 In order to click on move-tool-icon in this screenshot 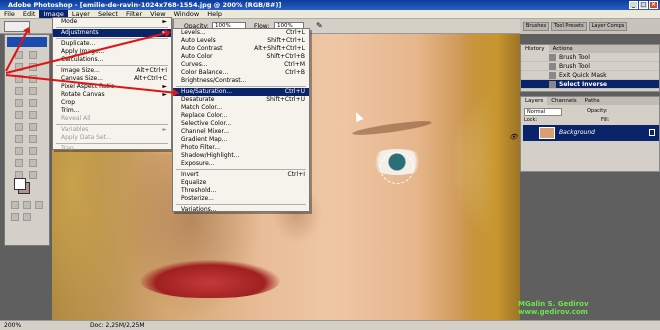, I will do `click(33, 55)`.